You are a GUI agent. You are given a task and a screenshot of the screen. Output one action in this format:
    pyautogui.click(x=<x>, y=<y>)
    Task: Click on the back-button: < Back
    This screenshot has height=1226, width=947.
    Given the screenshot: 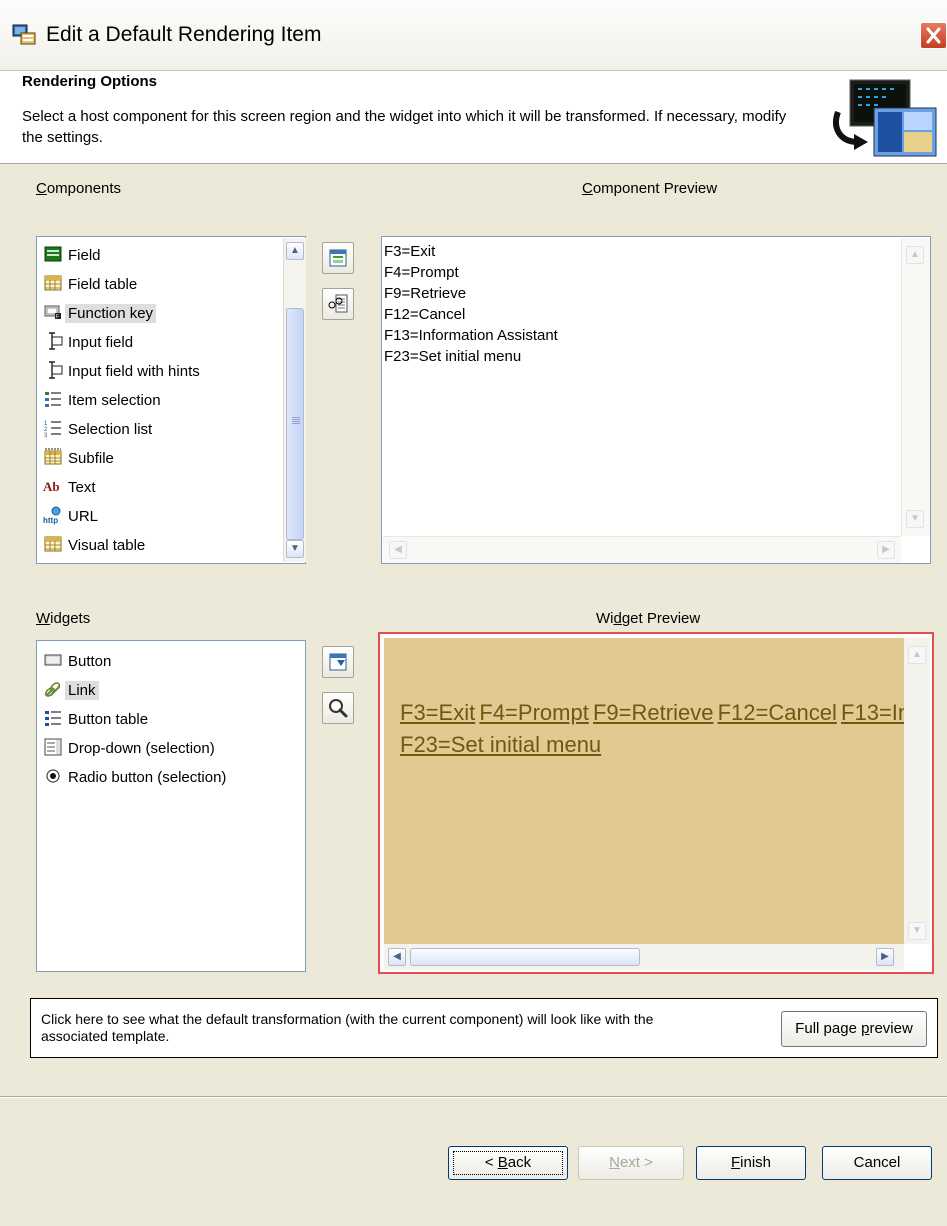 What is the action you would take?
    pyautogui.click(x=508, y=1163)
    